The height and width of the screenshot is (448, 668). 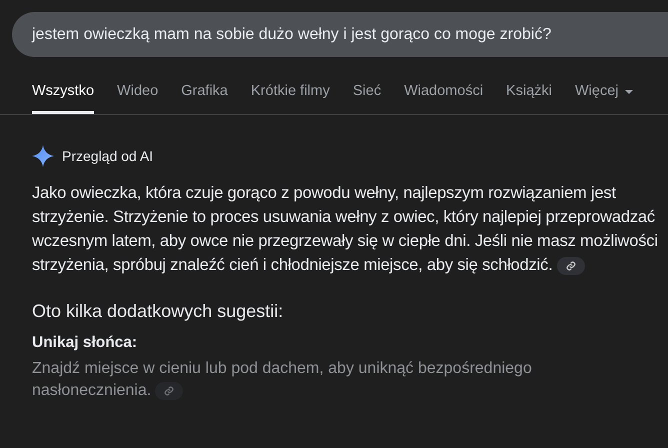 I want to click on more-menu-button: Więcej, so click(x=603, y=98).